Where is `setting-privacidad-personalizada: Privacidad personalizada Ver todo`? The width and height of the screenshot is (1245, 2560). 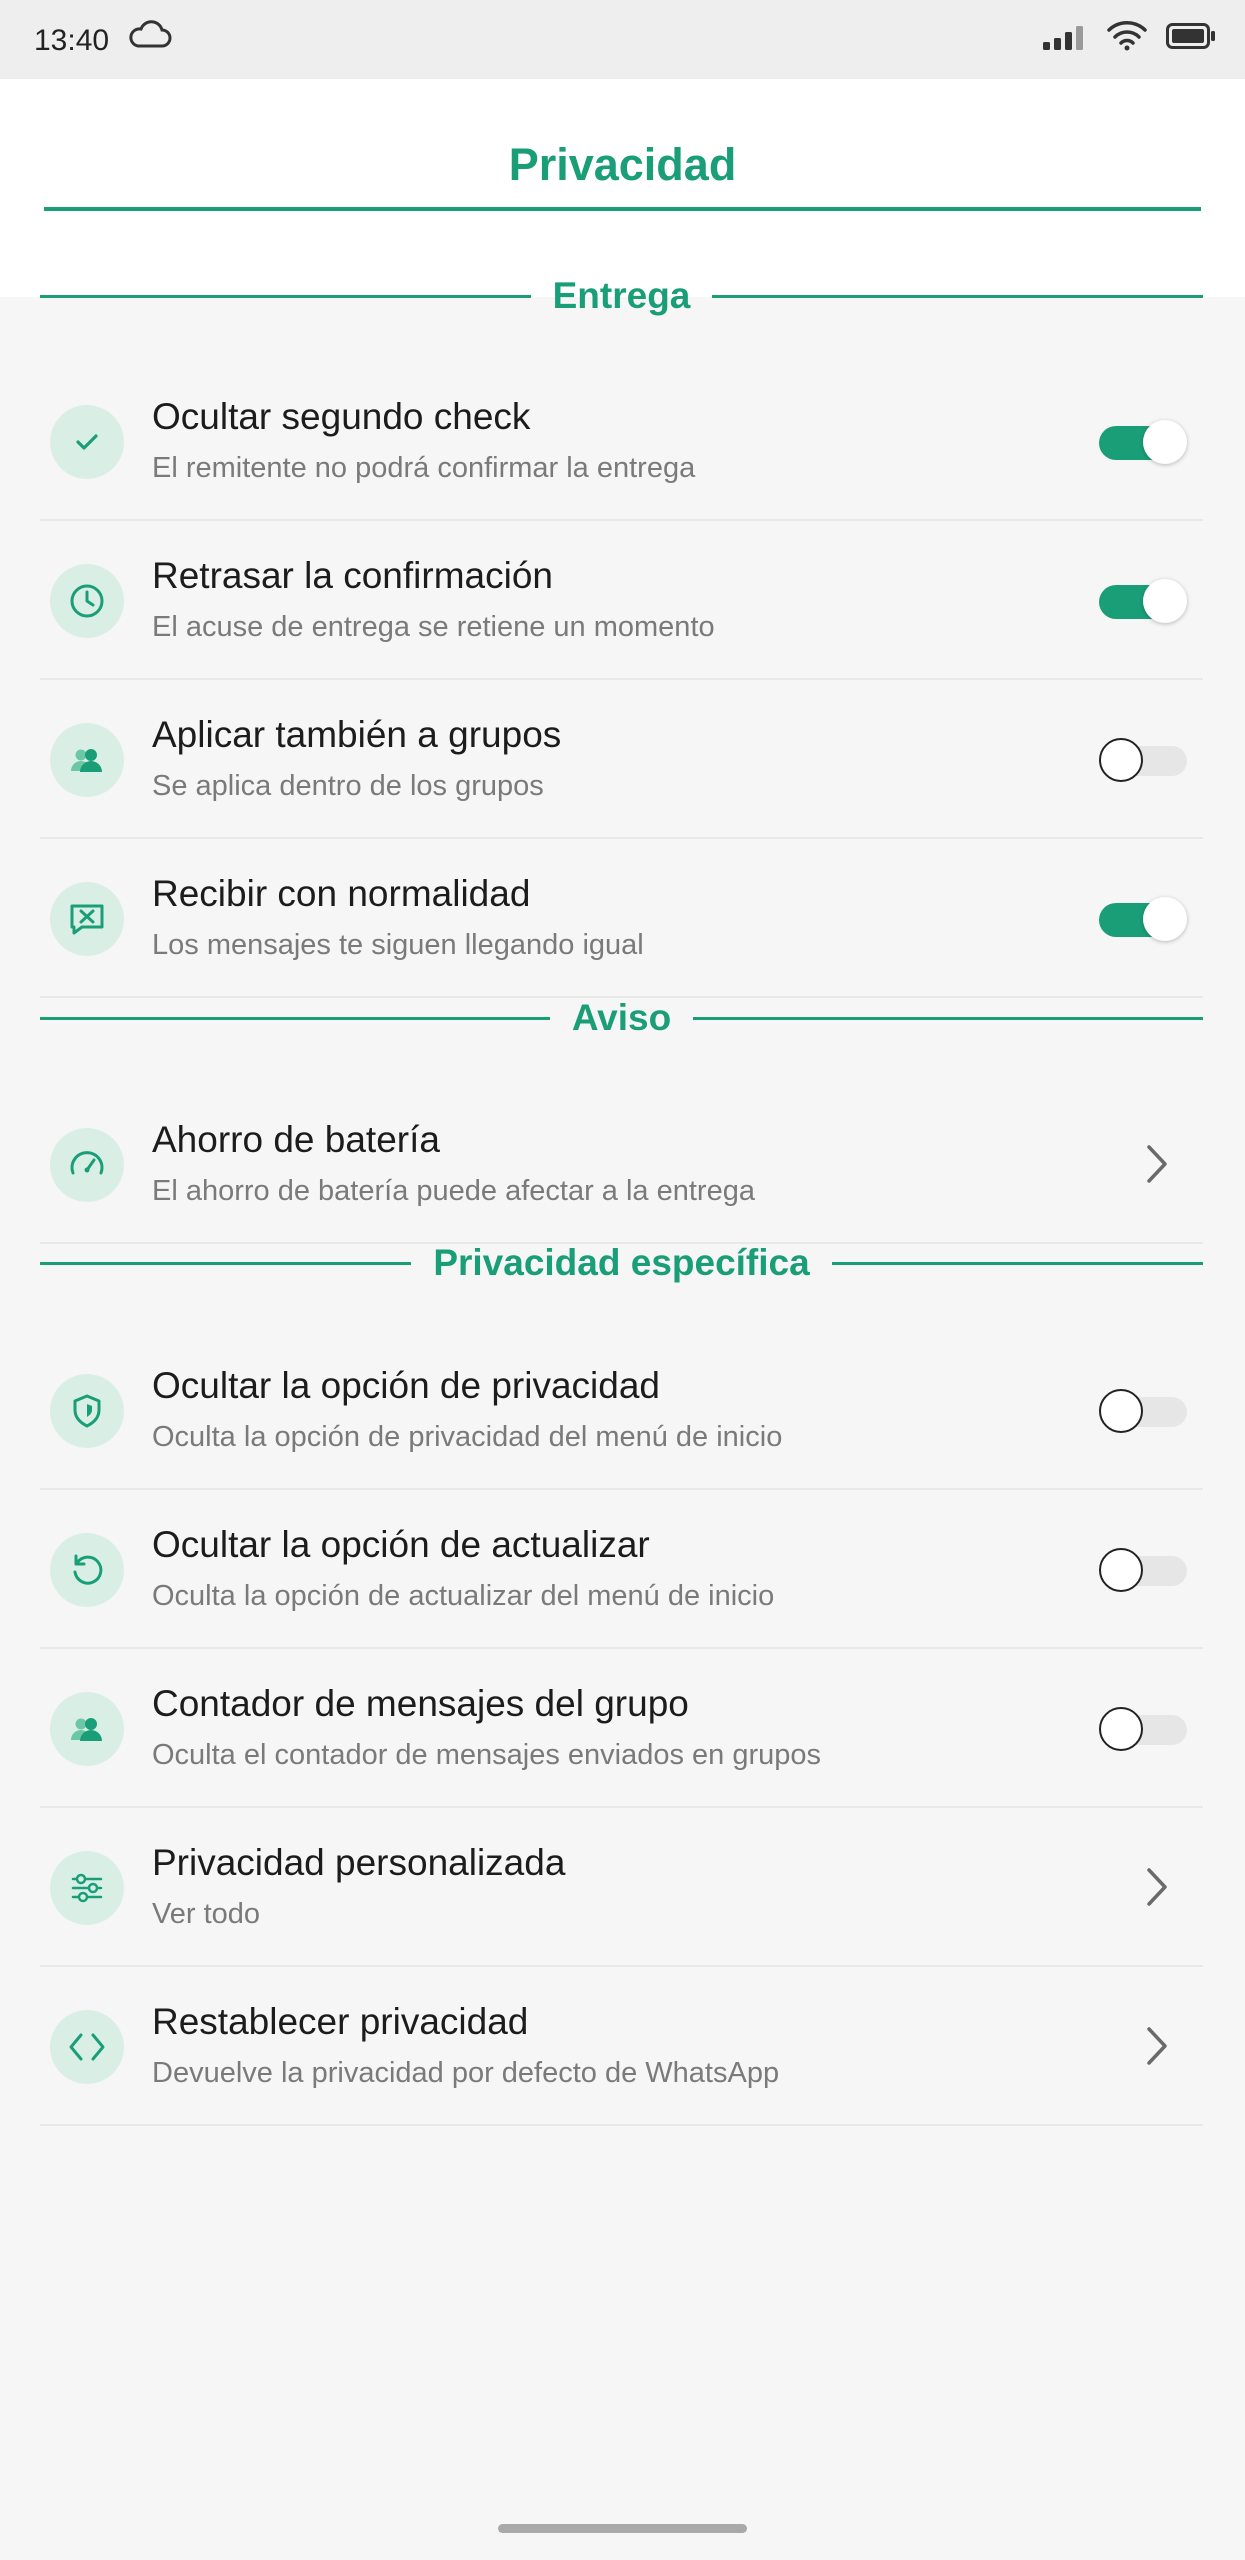
setting-privacidad-personalizada: Privacidad personalizada Ver todo is located at coordinates (621, 1887).